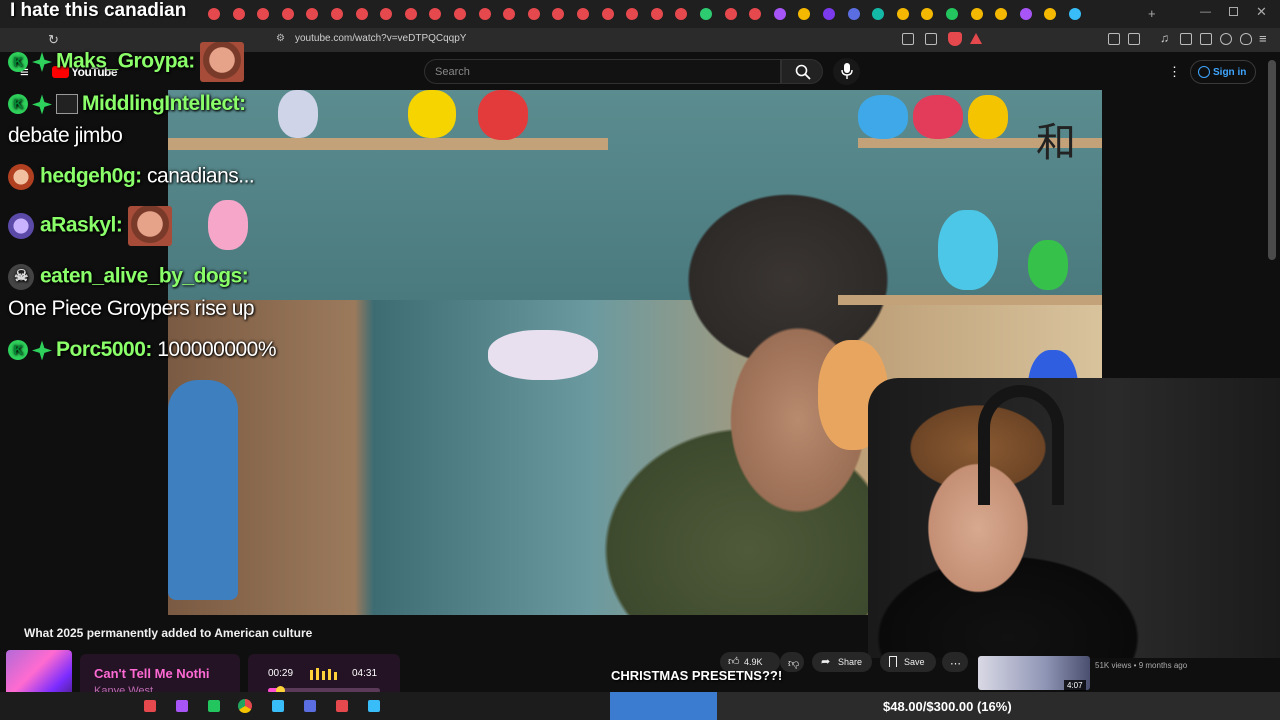  Describe the element at coordinates (1263, 38) in the screenshot. I see `menu-icon: ≡` at that location.